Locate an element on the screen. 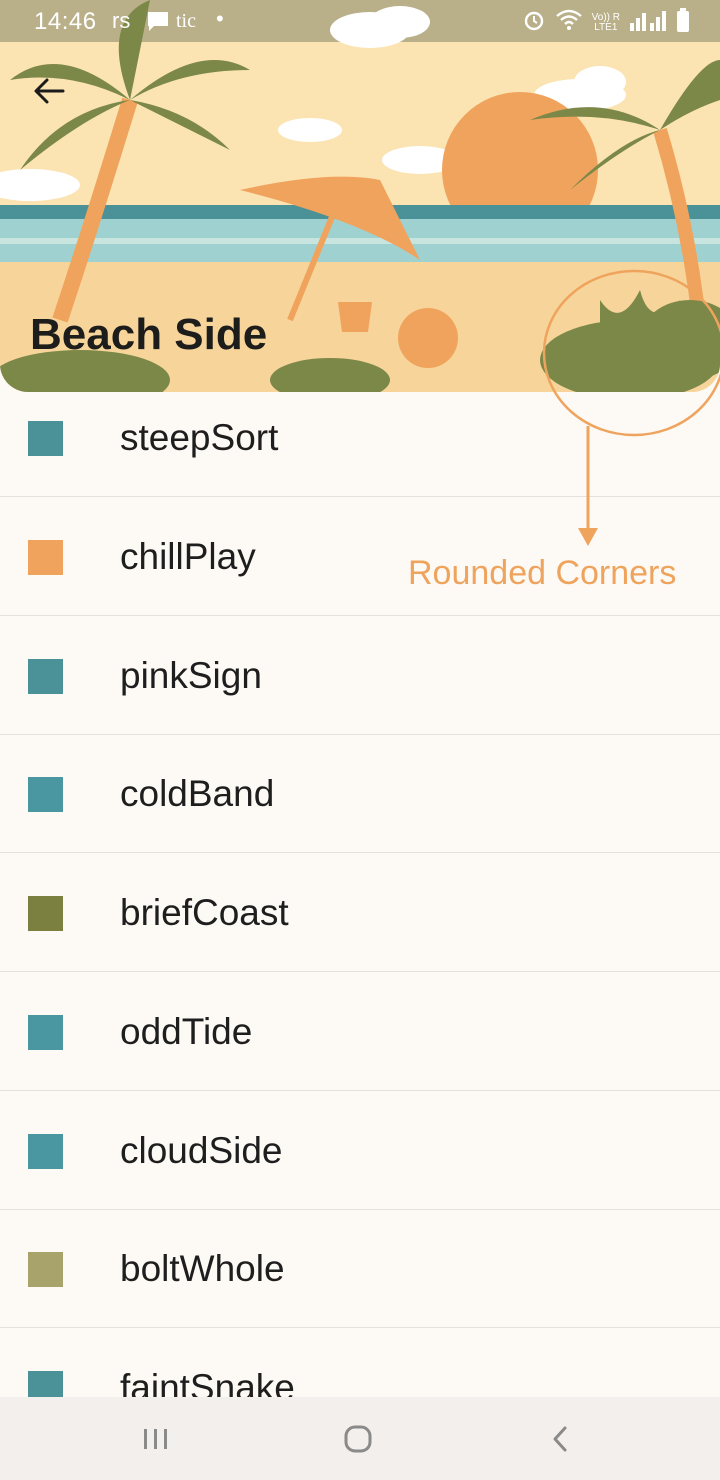  recents-icon is located at coordinates (155, 1439).